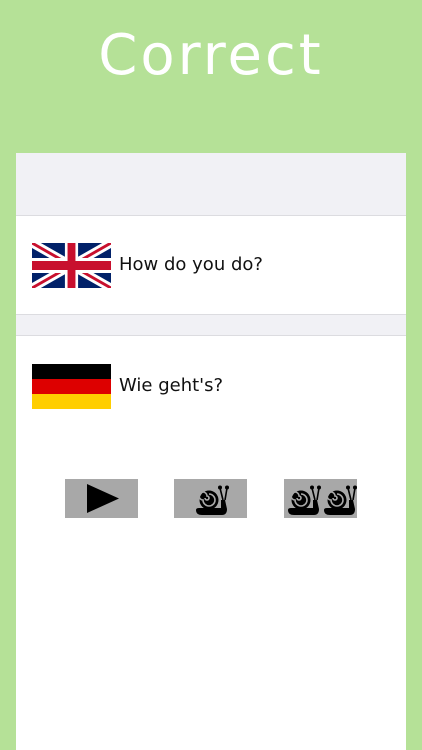 This screenshot has height=750, width=422. Describe the element at coordinates (211, 55) in the screenshot. I see `result-title: Correct` at that location.